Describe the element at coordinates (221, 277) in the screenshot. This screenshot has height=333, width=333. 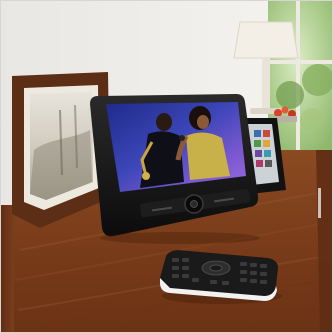
I see `remote-control` at that location.